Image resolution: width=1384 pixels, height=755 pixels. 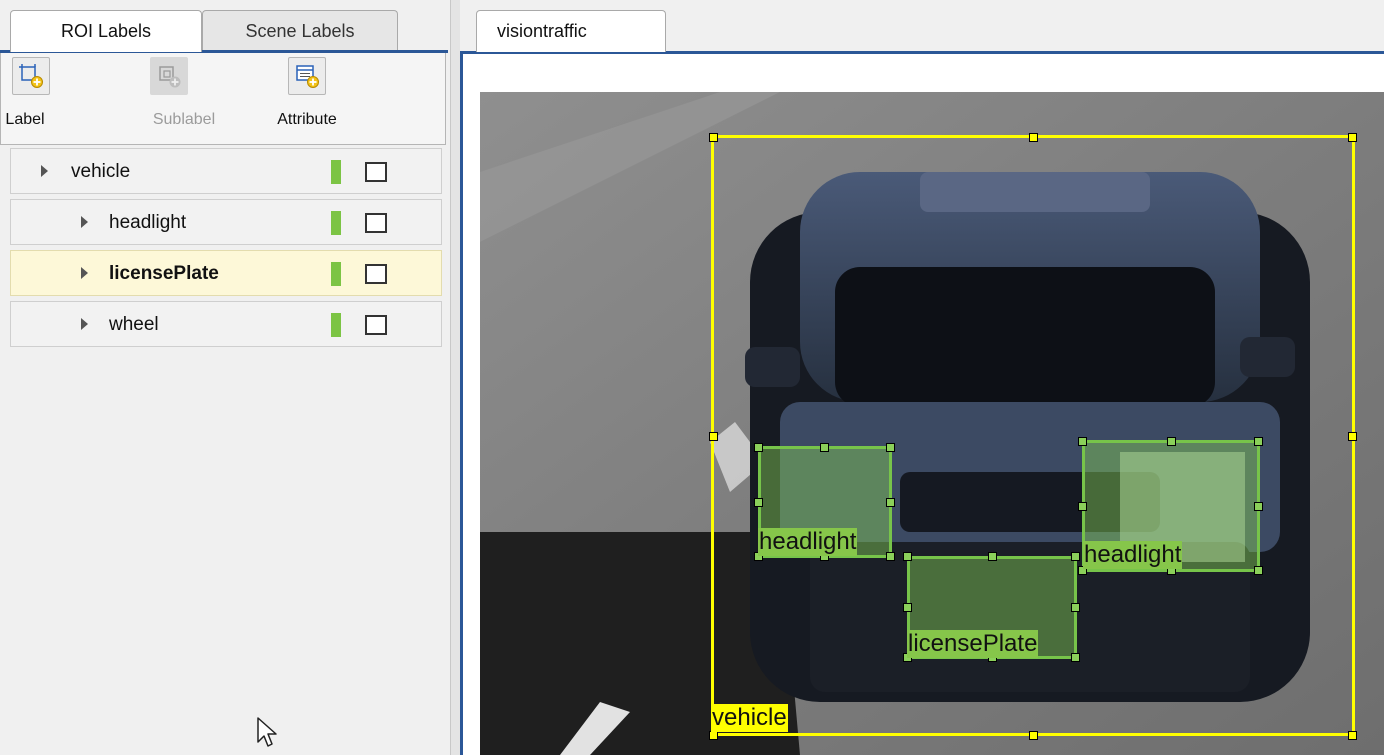 I want to click on label-button-text: Label, so click(x=25, y=119).